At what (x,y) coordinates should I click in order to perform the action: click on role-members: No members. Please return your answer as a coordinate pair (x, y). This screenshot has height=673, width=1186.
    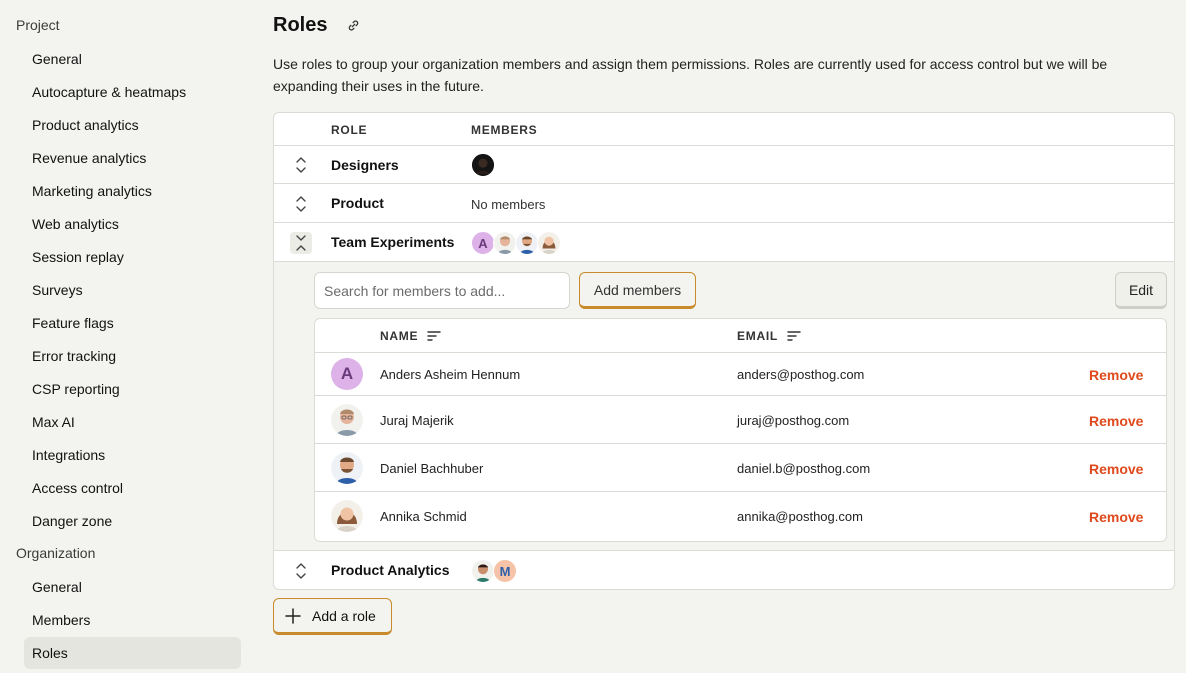
    Looking at the image, I should click on (508, 204).